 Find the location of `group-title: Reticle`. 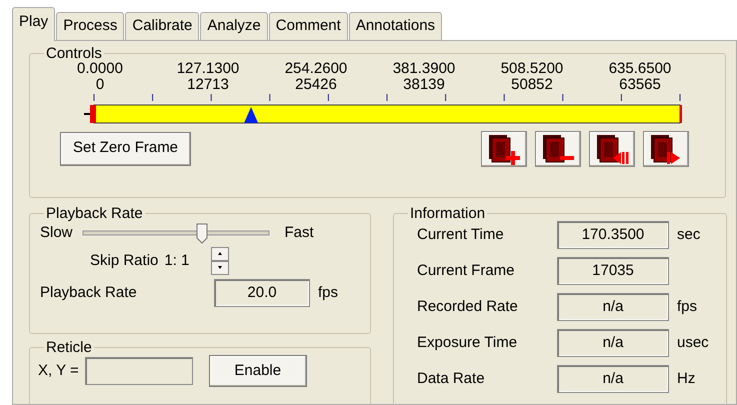

group-title: Reticle is located at coordinates (69, 347).